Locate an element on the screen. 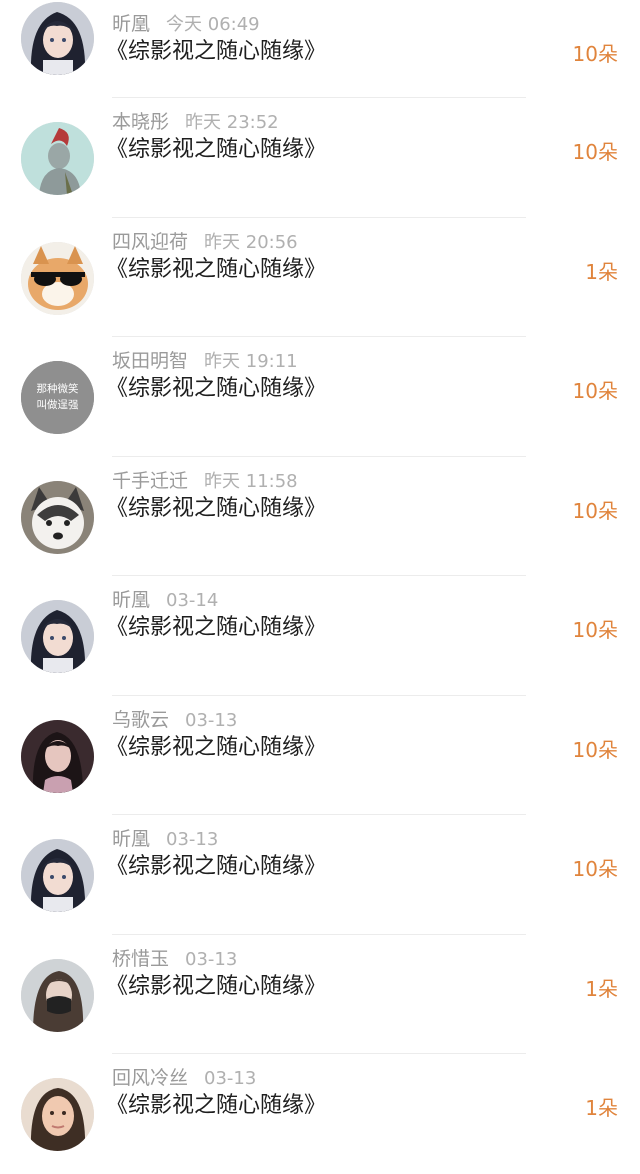  cat-sunglasses-icon is located at coordinates (57, 278).